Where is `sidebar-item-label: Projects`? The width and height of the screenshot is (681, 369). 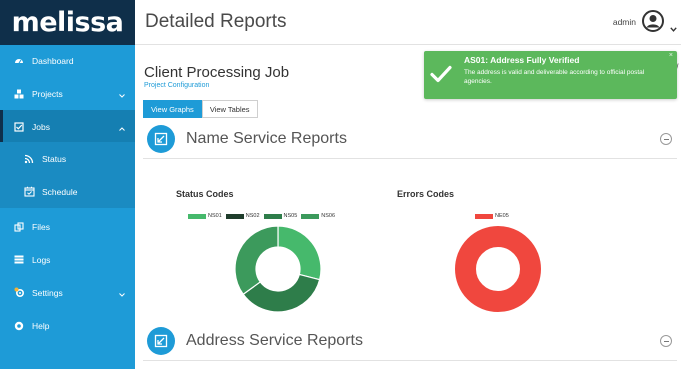 sidebar-item-label: Projects is located at coordinates (47, 93).